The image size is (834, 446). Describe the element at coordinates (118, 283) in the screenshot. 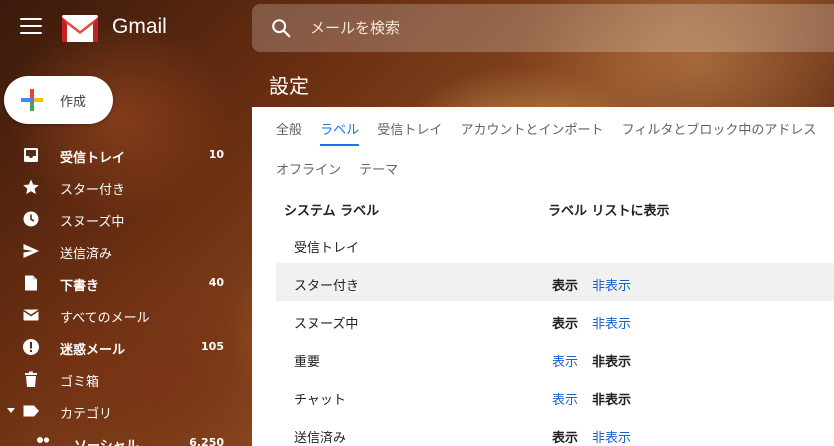

I see `sidebar-item-drafts: 下書き 40` at that location.